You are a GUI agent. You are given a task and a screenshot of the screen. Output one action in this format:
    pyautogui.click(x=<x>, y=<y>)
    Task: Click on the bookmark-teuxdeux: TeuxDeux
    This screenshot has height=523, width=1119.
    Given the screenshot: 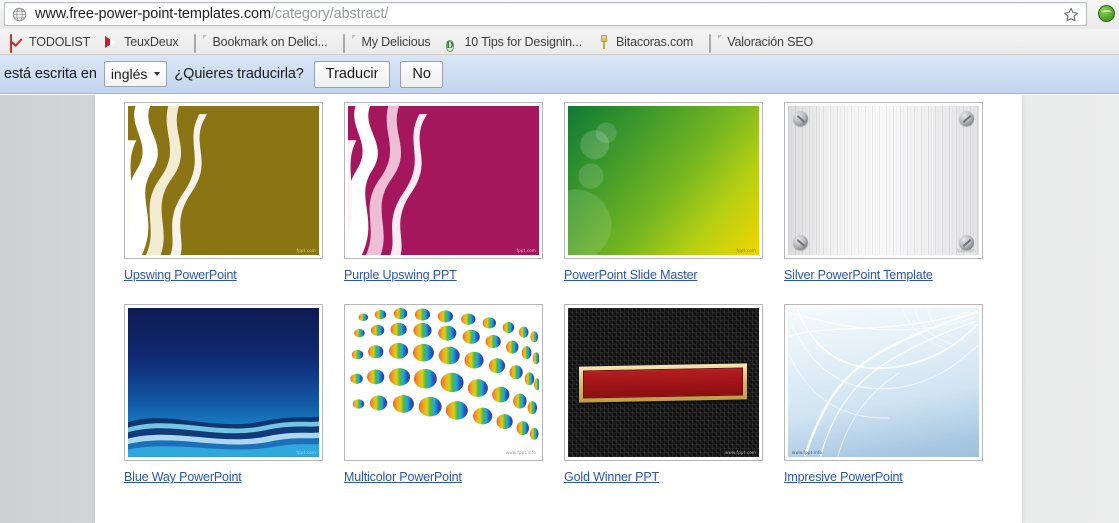 What is the action you would take?
    pyautogui.click(x=143, y=42)
    